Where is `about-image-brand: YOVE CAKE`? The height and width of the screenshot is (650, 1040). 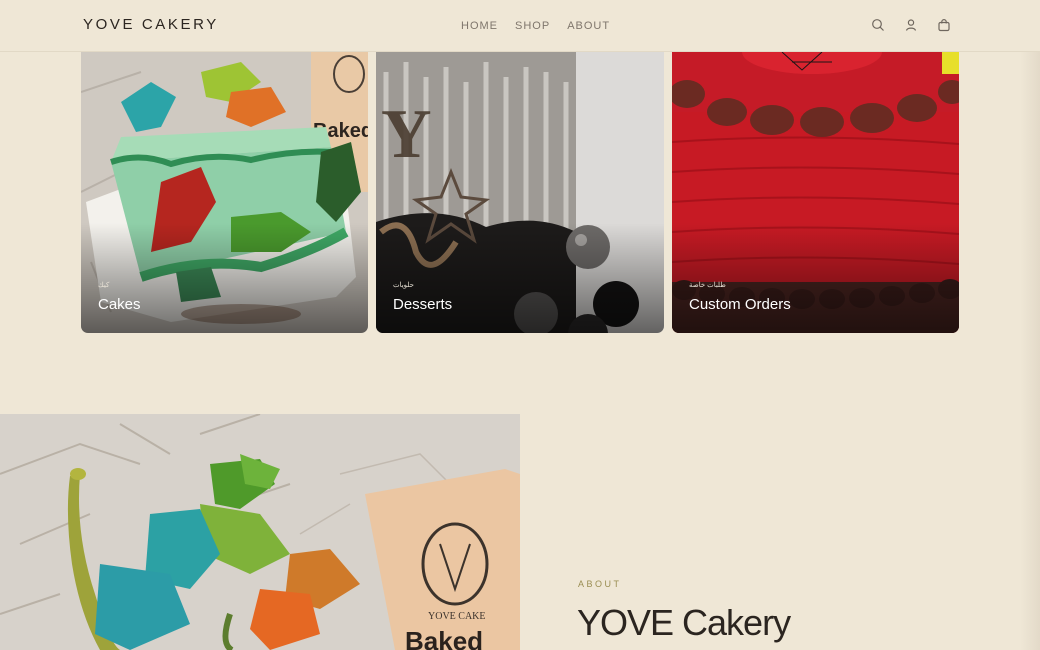
about-image-brand: YOVE CAKE is located at coordinates (457, 616).